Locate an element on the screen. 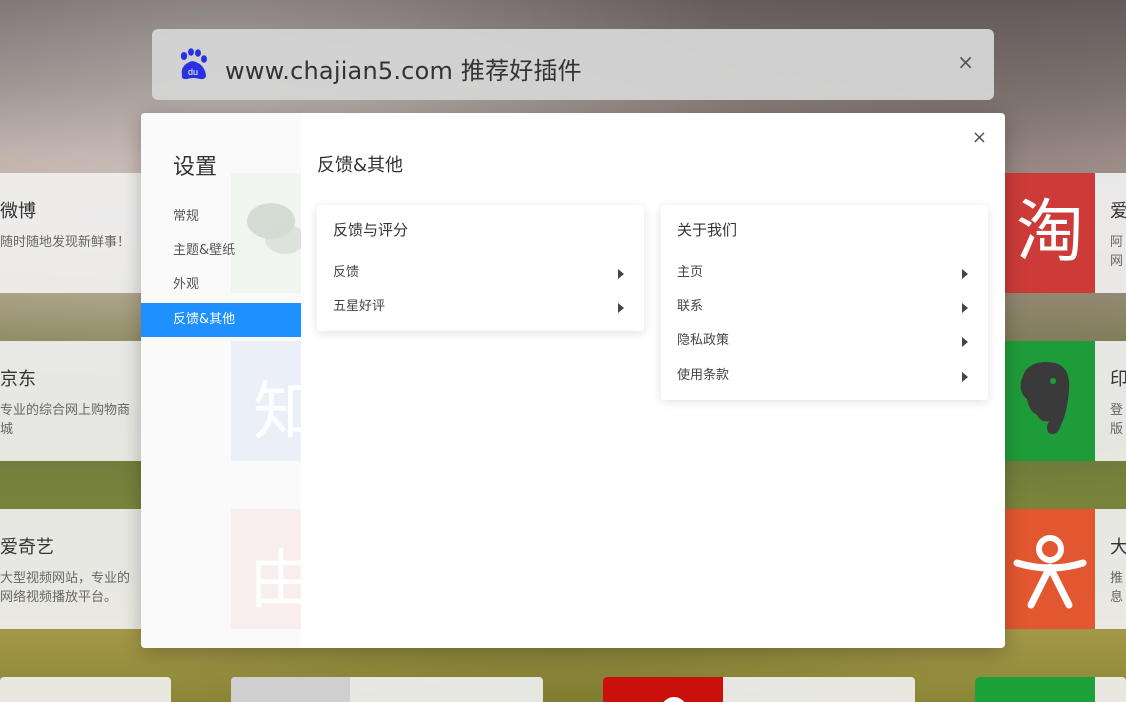 This screenshot has height=702, width=1126. red-glyph: 由 is located at coordinates (281, 581).